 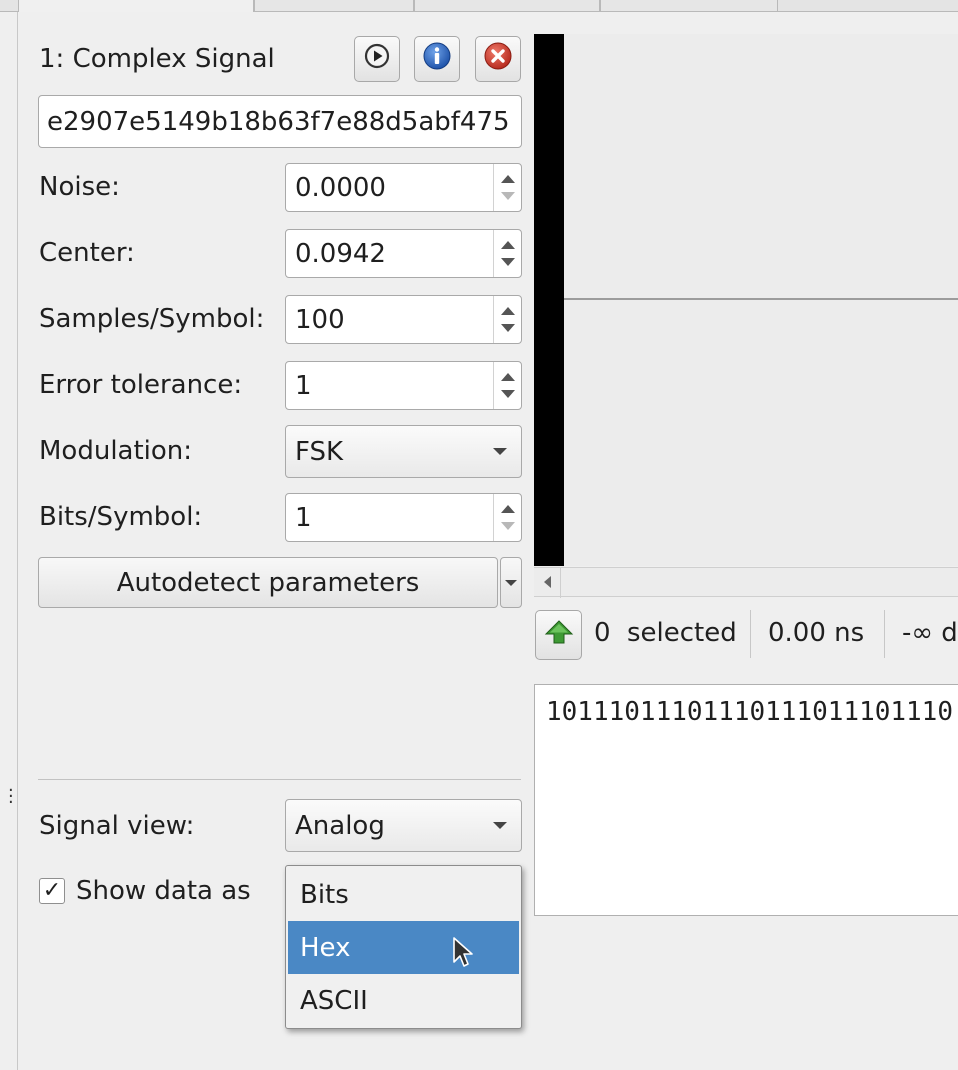 I want to click on samples-per-symbol-spinbox: 100, so click(x=403, y=319).